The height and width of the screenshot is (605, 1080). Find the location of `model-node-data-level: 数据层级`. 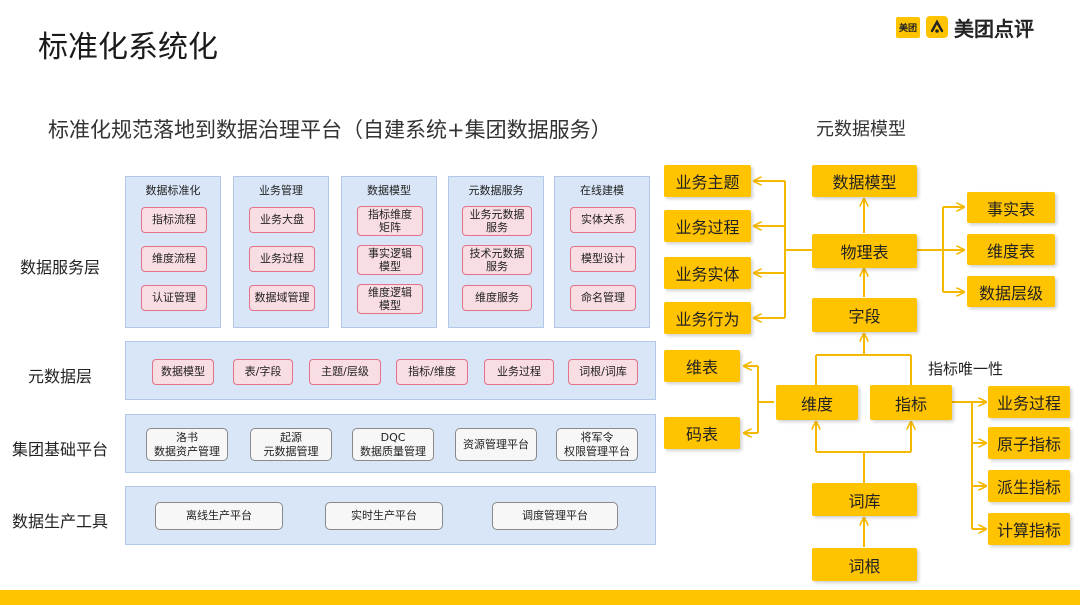

model-node-data-level: 数据层级 is located at coordinates (1011, 291).